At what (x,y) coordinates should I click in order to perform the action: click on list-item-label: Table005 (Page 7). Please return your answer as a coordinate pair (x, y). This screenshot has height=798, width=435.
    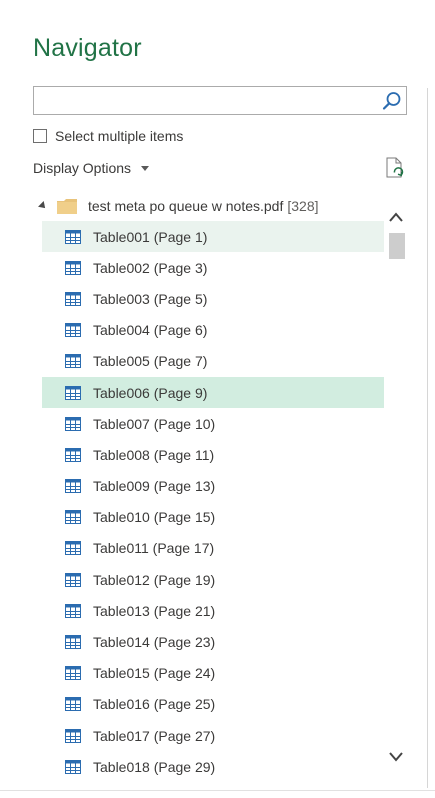
    Looking at the image, I should click on (150, 361).